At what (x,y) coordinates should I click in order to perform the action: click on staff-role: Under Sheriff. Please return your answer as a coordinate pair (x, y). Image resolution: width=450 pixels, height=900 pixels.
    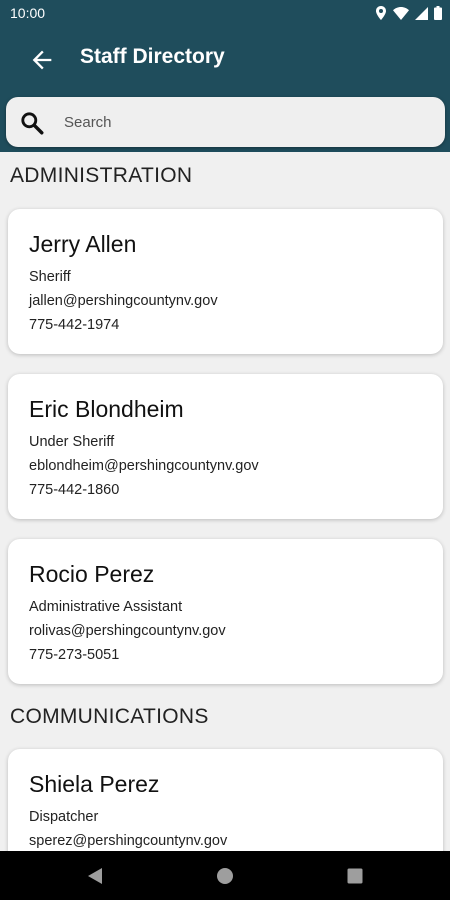
    Looking at the image, I should click on (72, 442).